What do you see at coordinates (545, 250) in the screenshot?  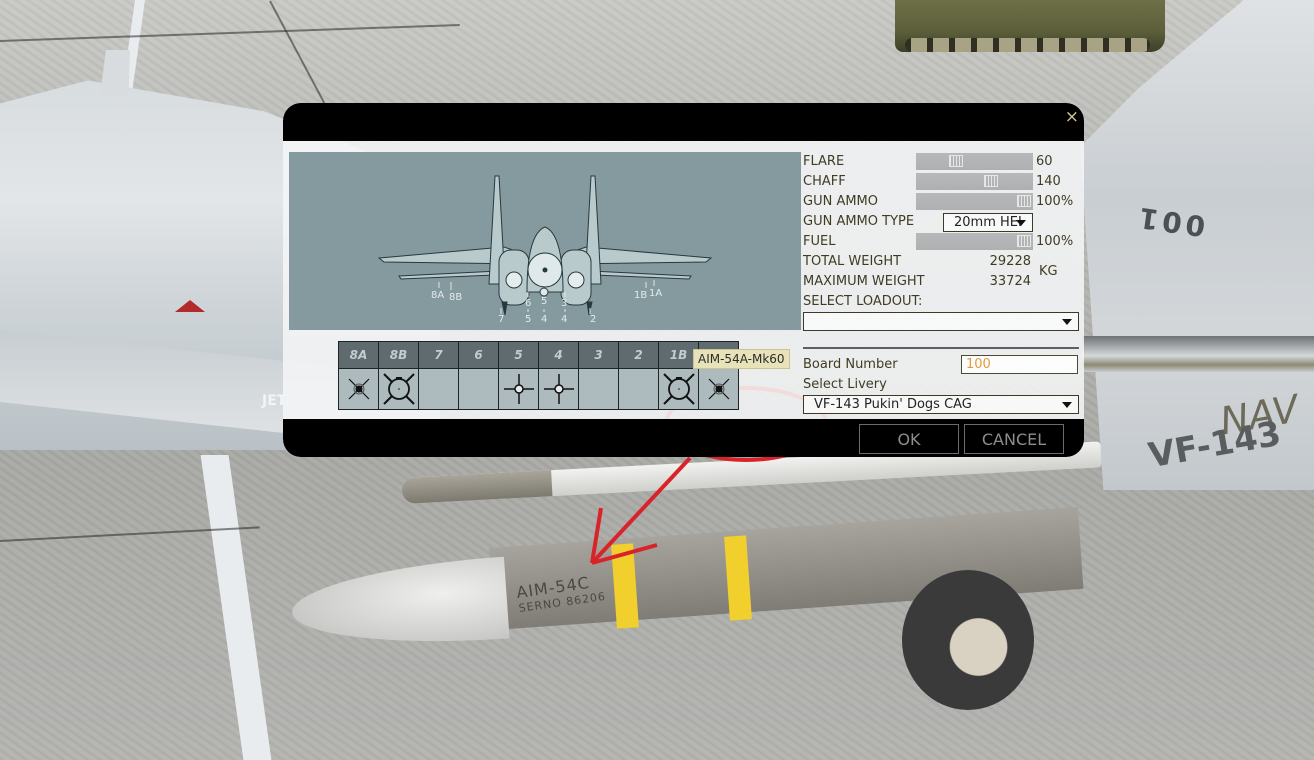 I see `f14-front-view-icon: 8A 8B 7 6 5 5 4 4 3 2 1B 1A` at bounding box center [545, 250].